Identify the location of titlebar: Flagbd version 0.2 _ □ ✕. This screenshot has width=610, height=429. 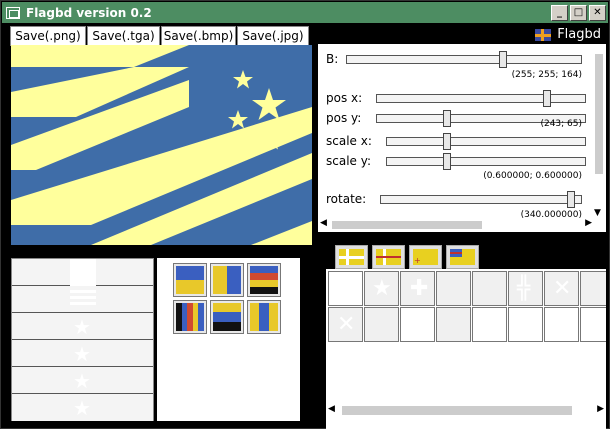
(305, 12).